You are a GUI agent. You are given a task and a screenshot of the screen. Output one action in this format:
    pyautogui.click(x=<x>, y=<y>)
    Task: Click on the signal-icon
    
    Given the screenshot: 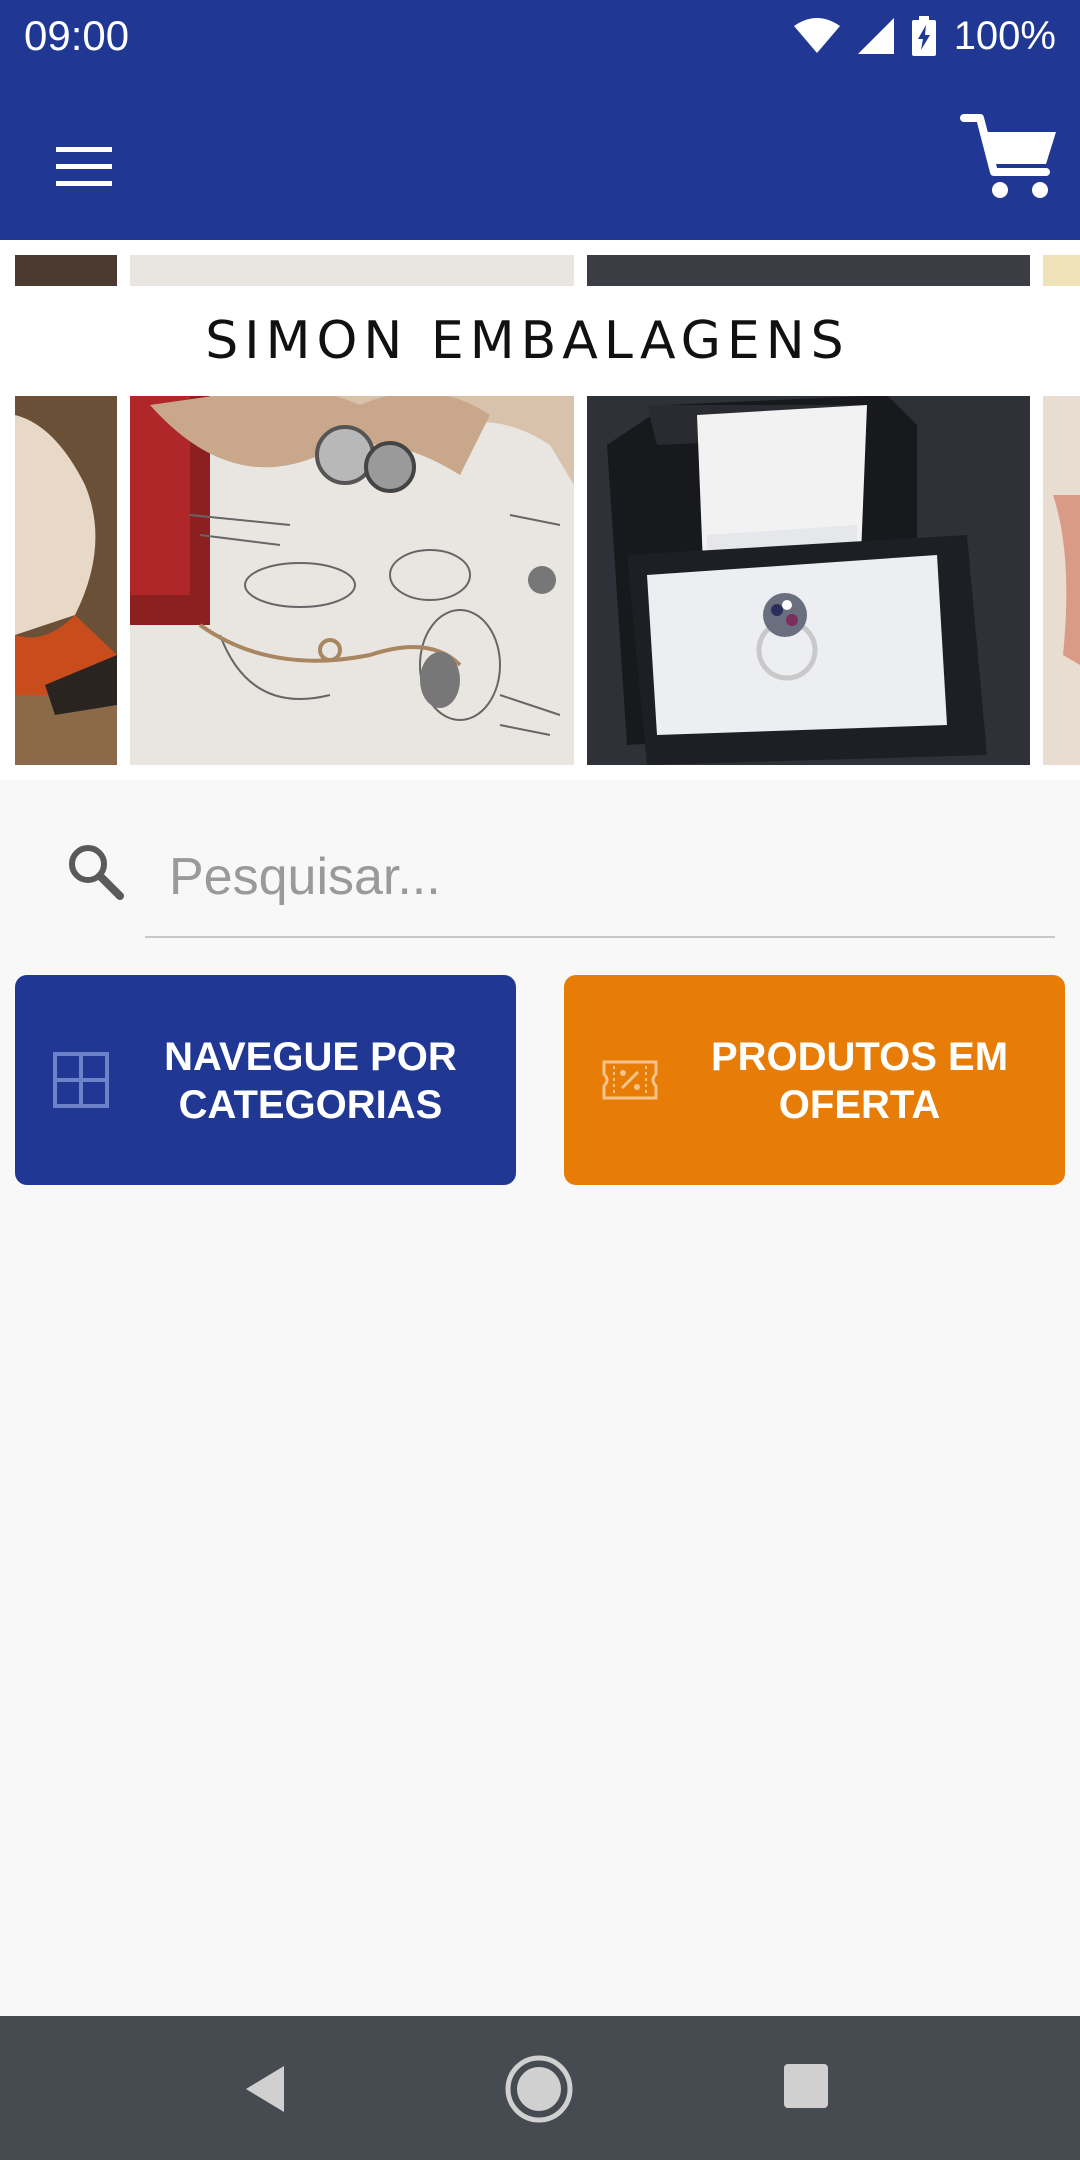 What is the action you would take?
    pyautogui.click(x=875, y=36)
    